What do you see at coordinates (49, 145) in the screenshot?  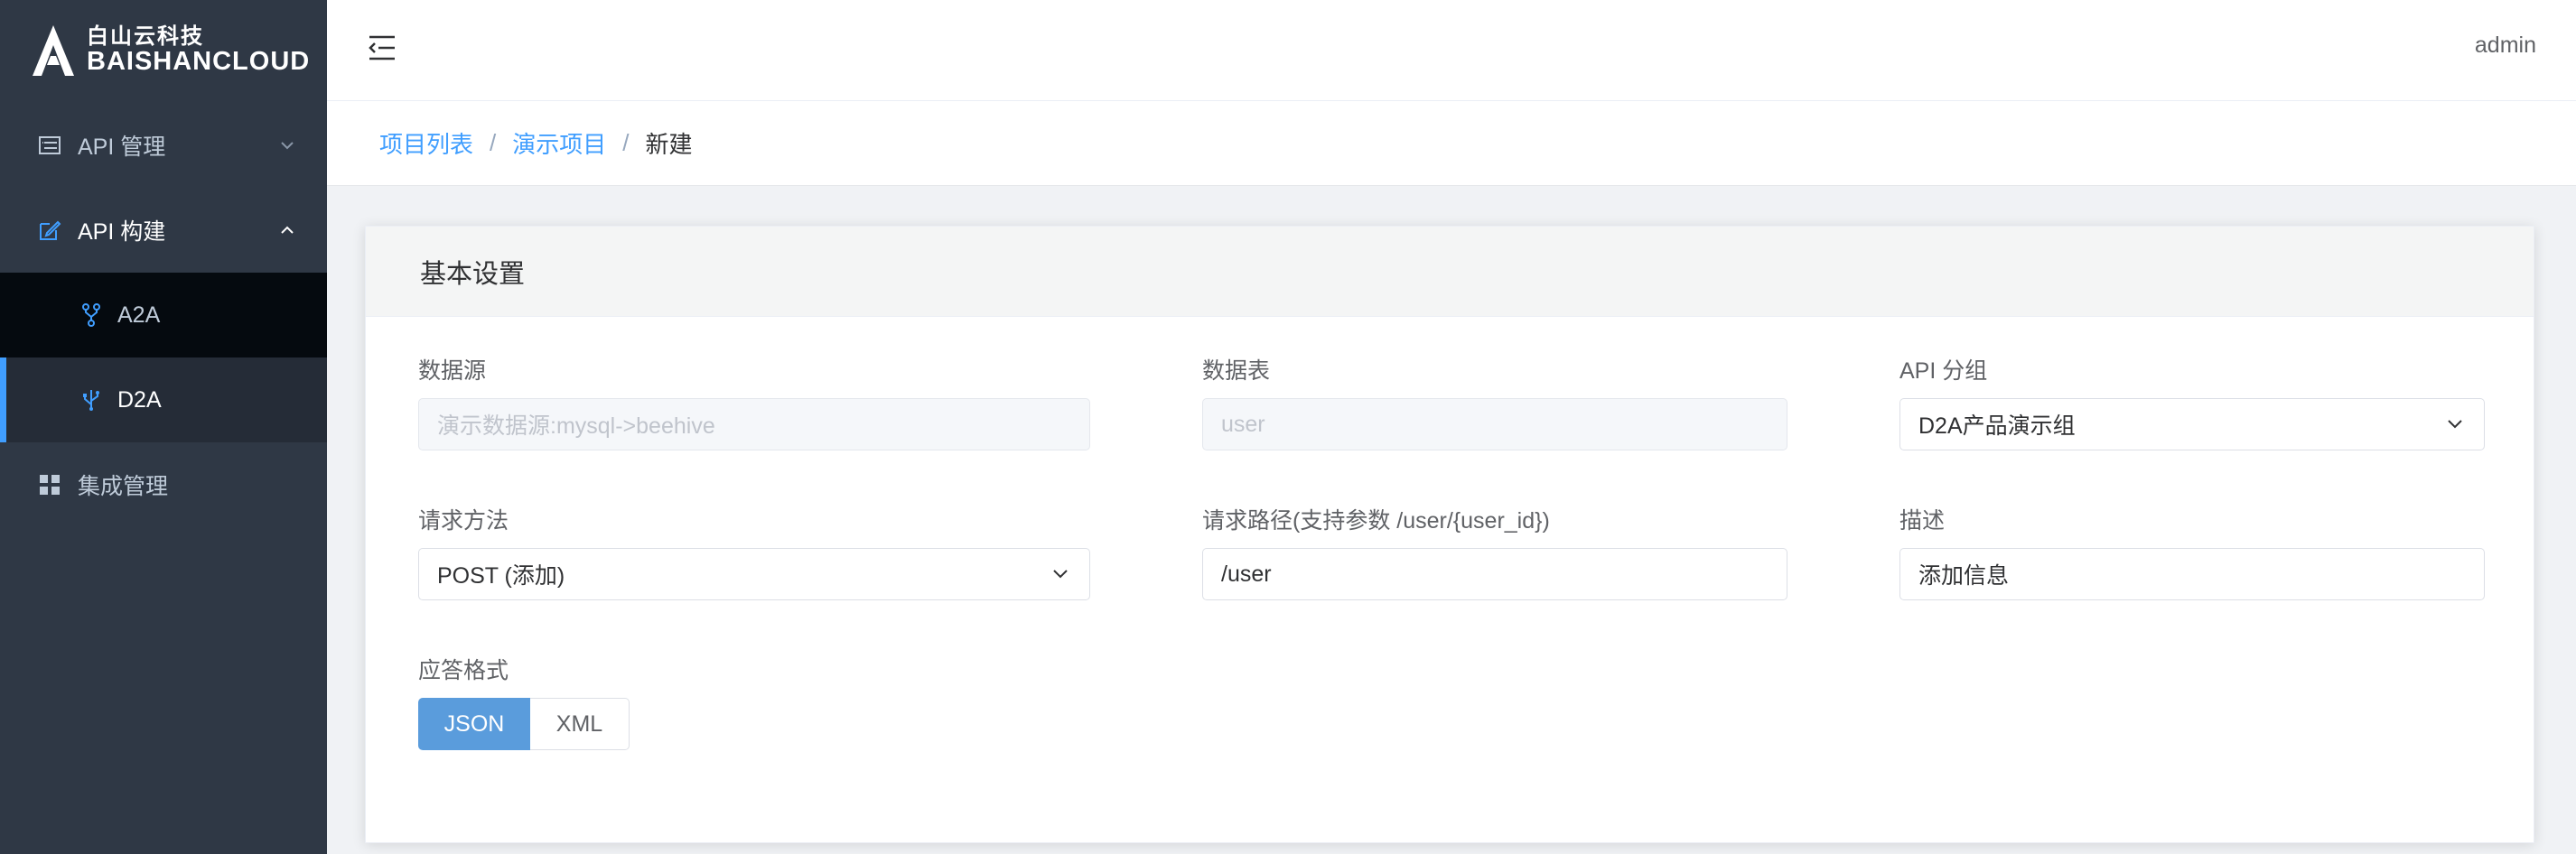 I see `list-icon` at bounding box center [49, 145].